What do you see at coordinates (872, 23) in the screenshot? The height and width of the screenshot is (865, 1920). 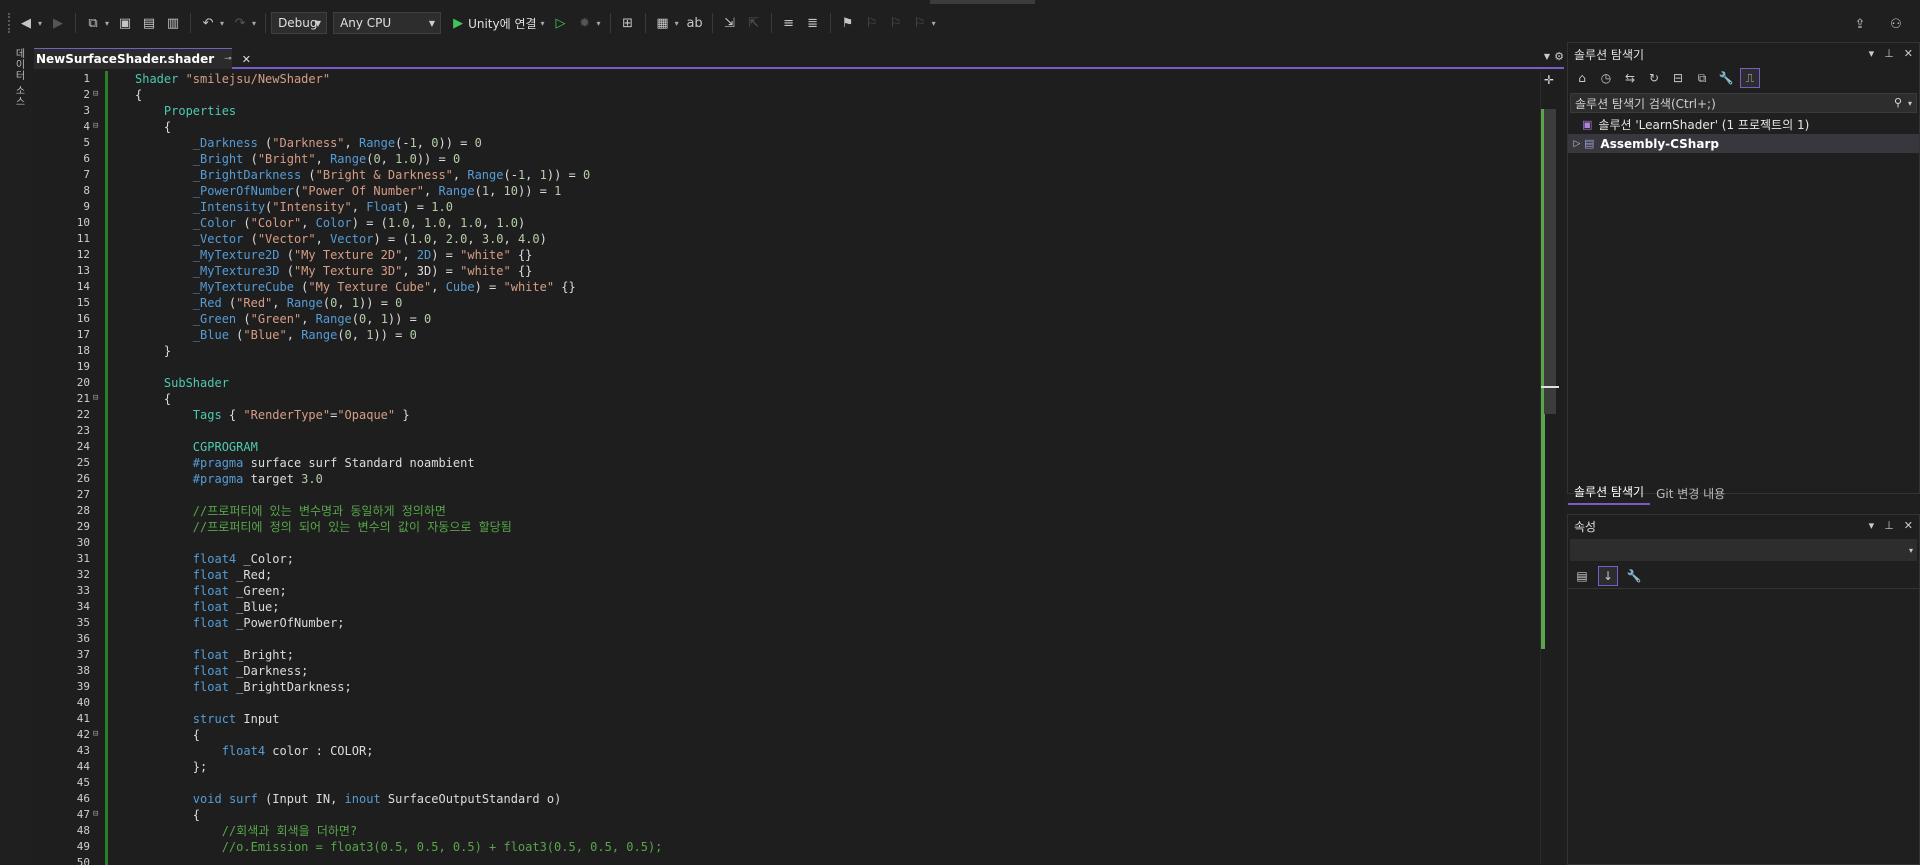 I see `prev-bookmark-icon: ⚐` at bounding box center [872, 23].